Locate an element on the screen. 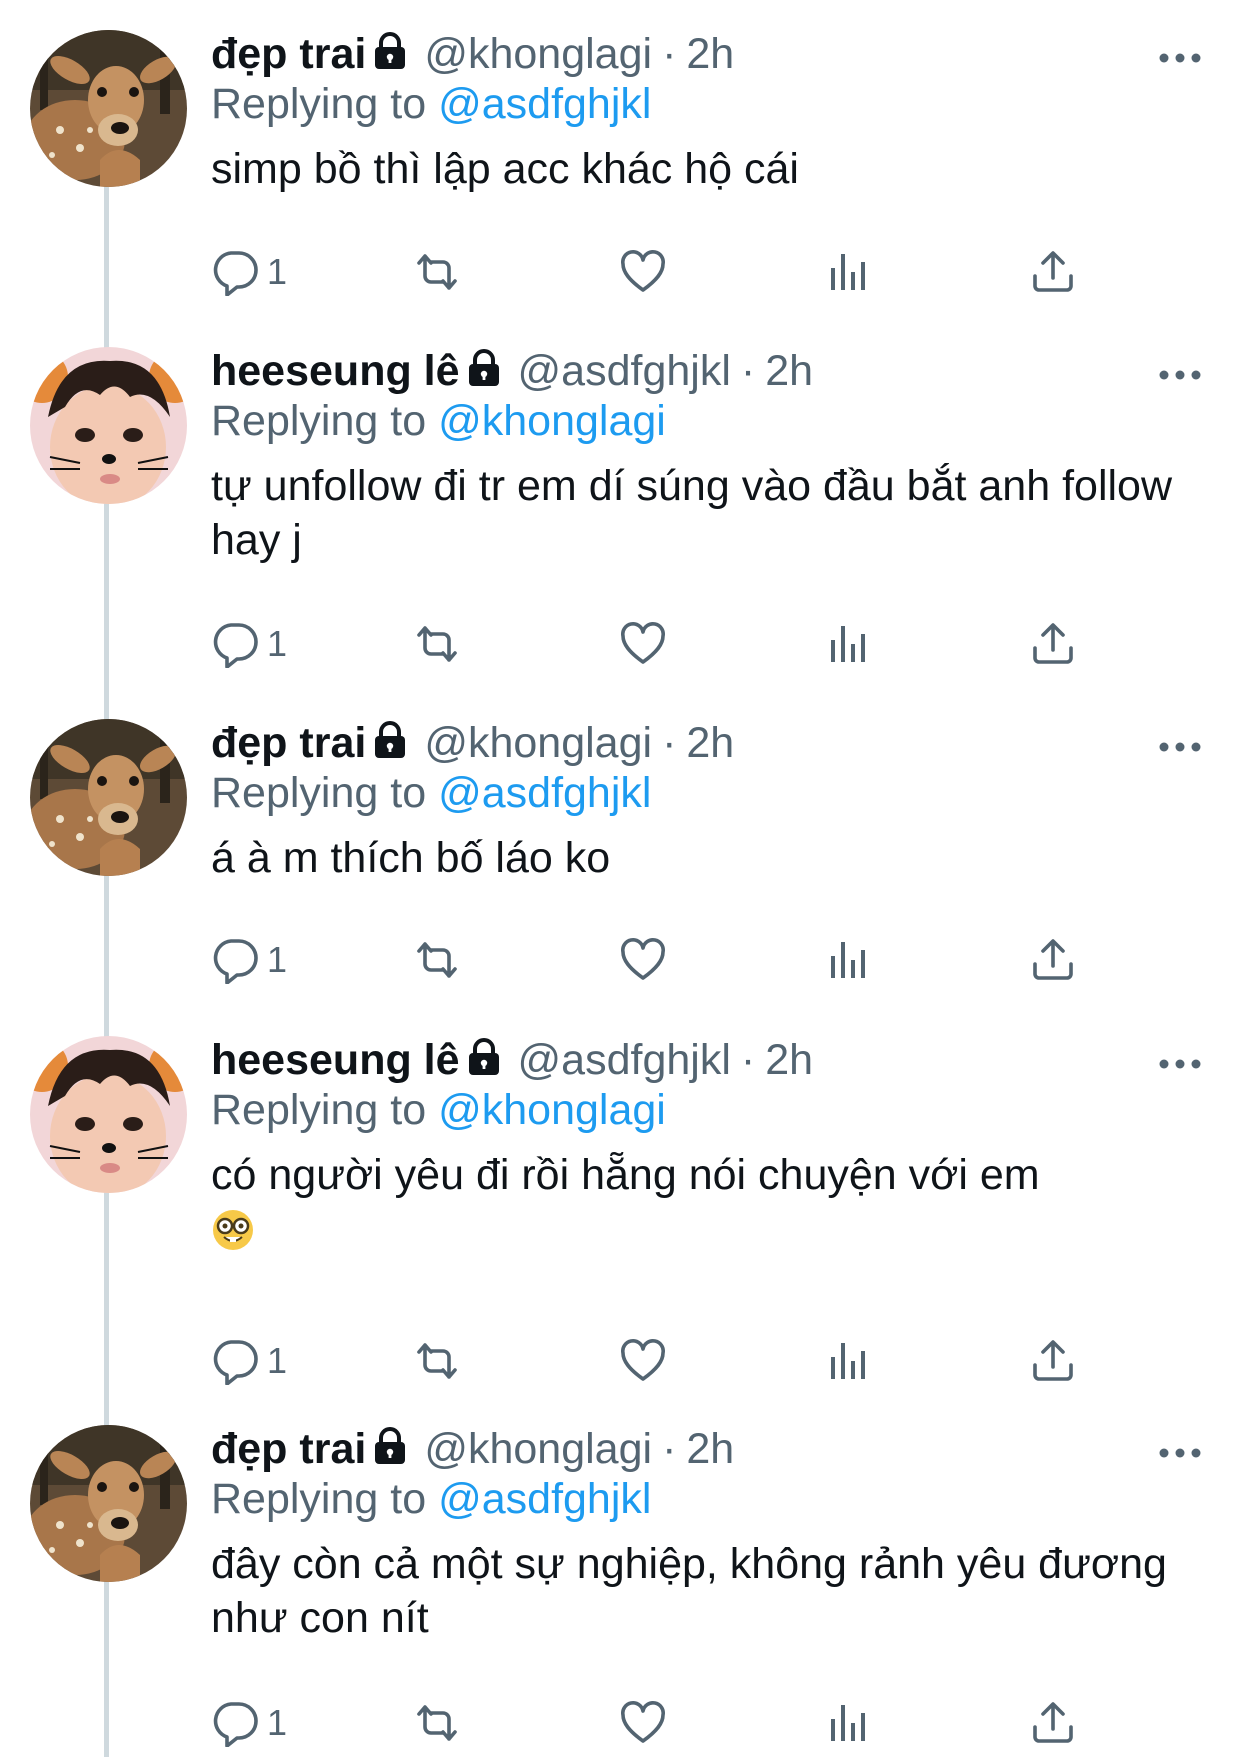 The height and width of the screenshot is (1757, 1242). reply-count: 1 is located at coordinates (277, 959).